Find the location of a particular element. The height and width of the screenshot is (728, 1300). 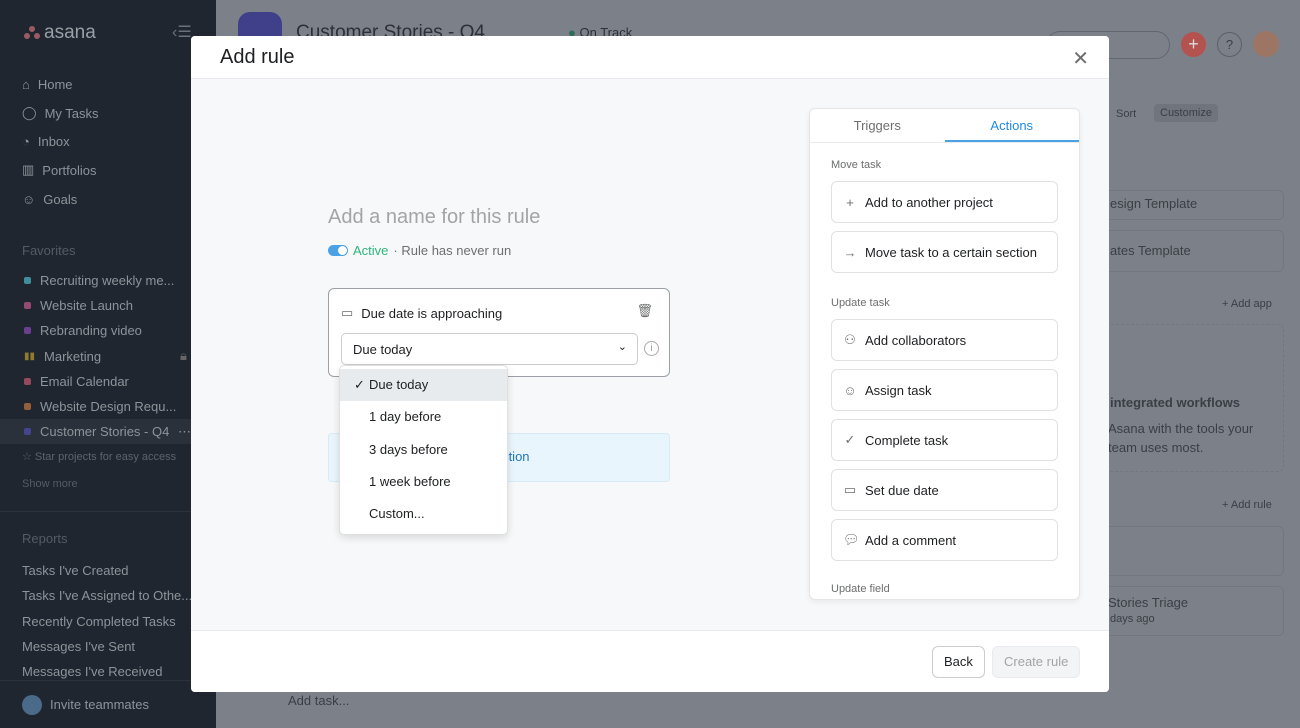

asana-logo: asana is located at coordinates (60, 33).